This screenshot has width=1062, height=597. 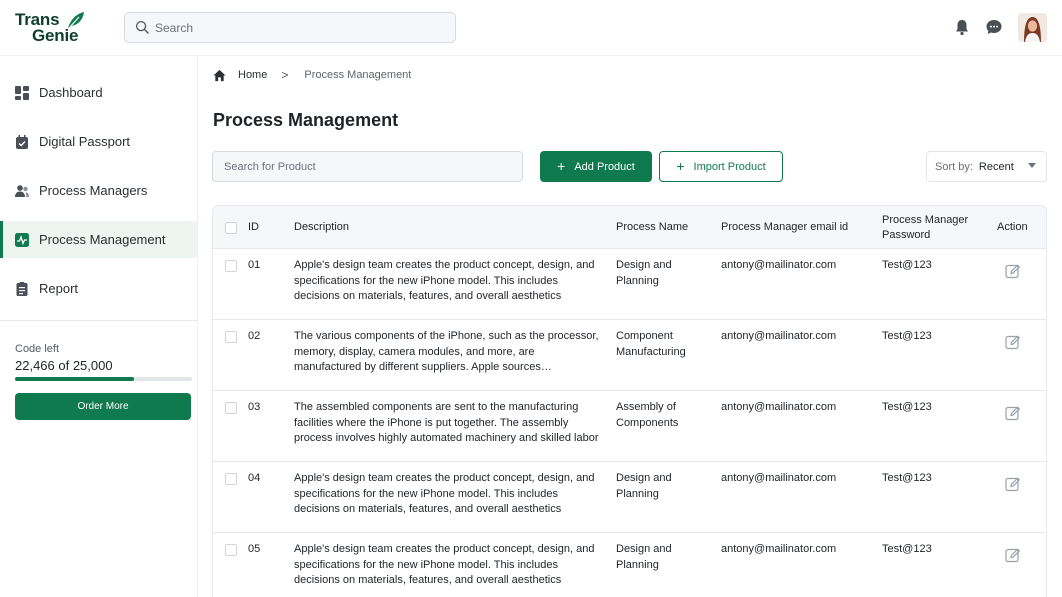 I want to click on bell-icon, so click(x=962, y=27).